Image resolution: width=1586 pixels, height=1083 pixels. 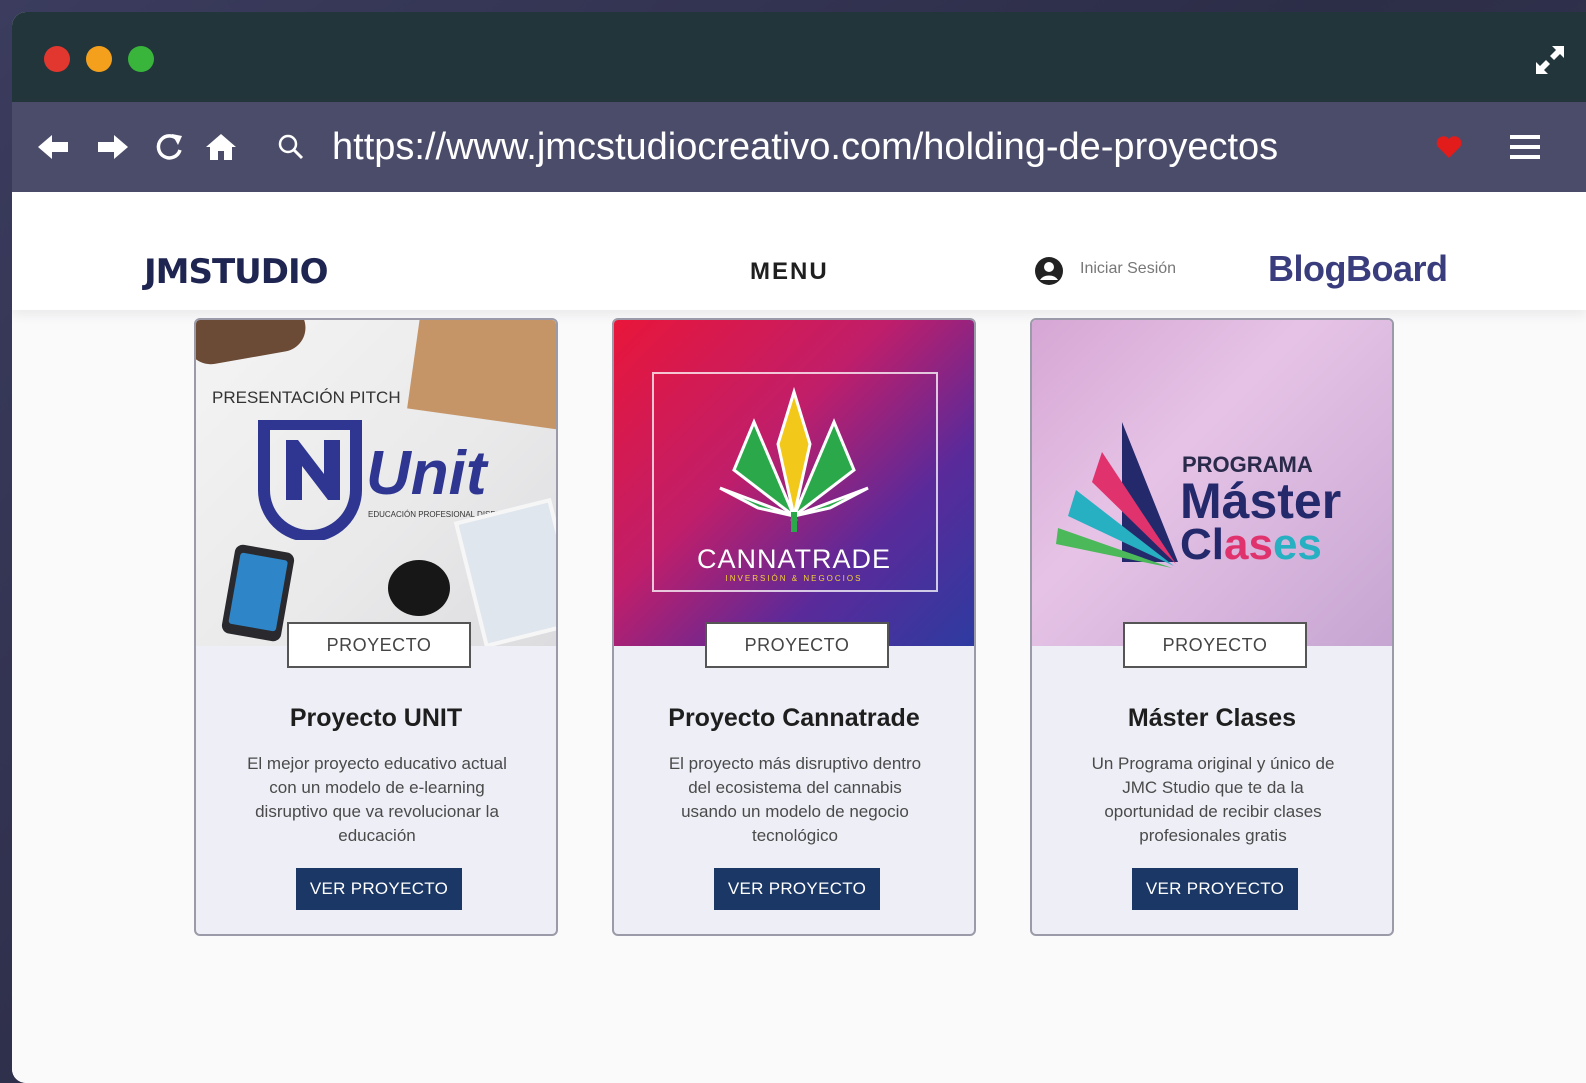 What do you see at coordinates (1128, 269) in the screenshot?
I see `login-link: Iniciar Sesión` at bounding box center [1128, 269].